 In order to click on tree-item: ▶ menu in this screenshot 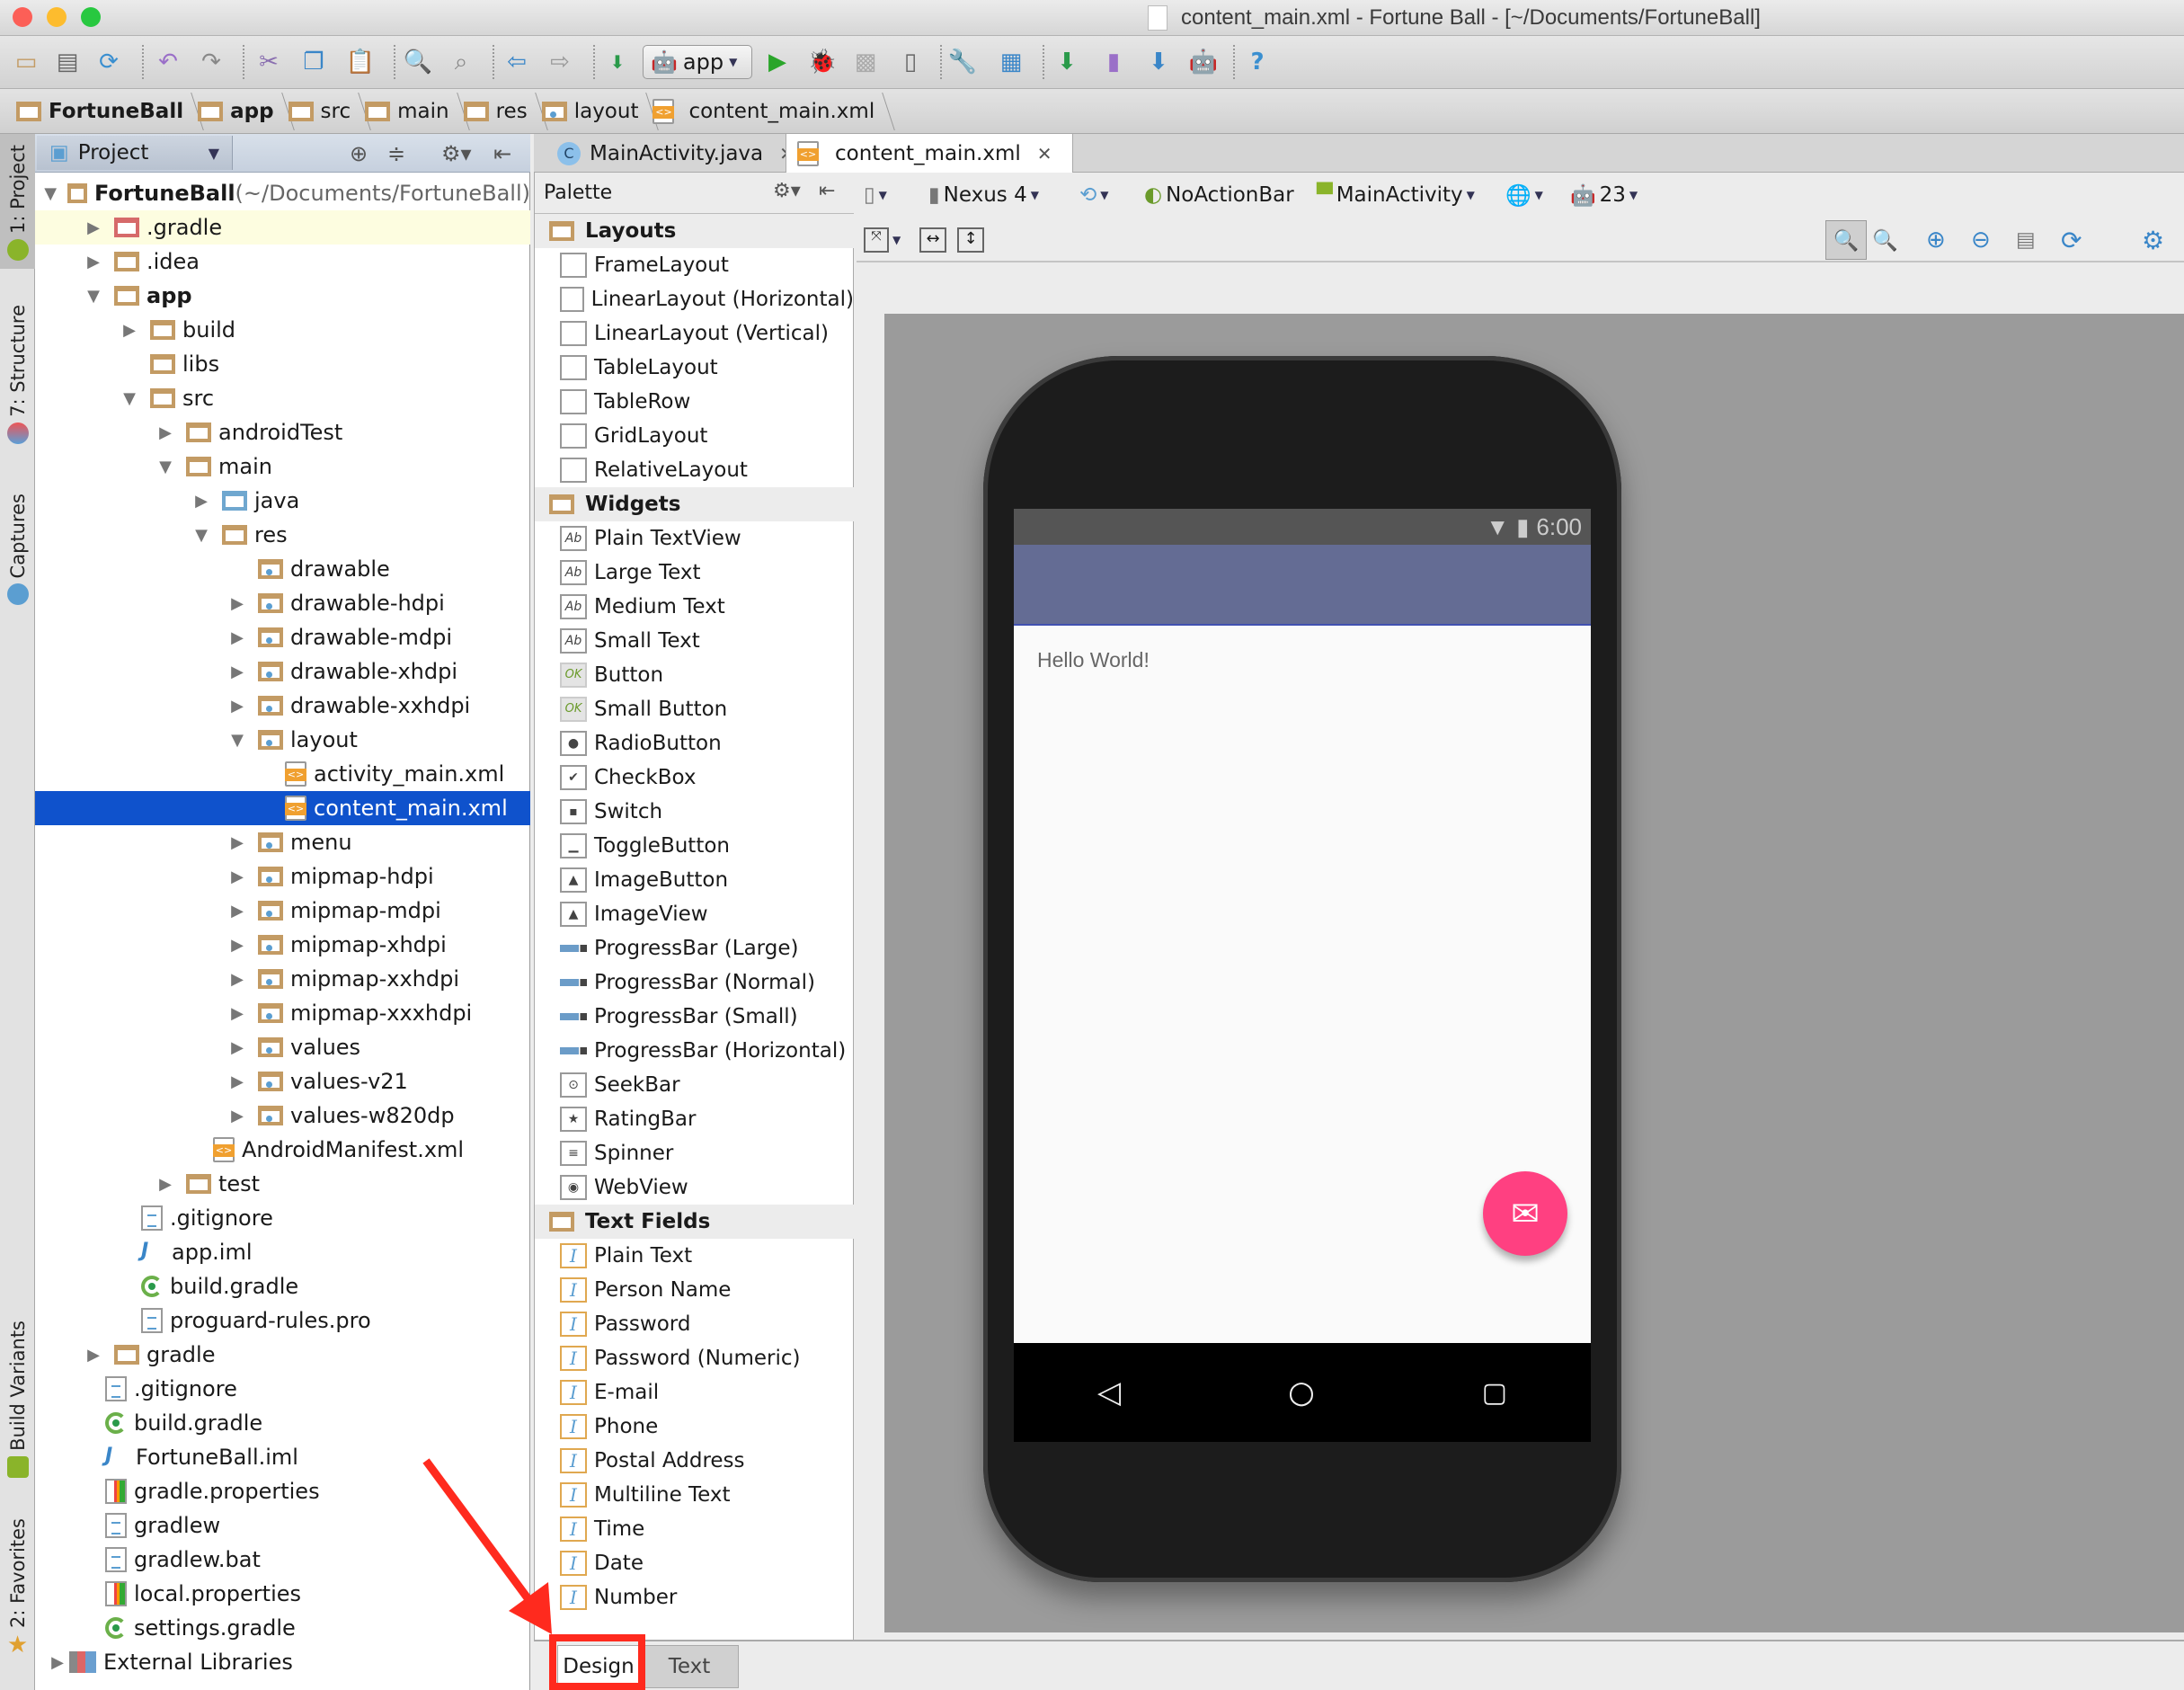, I will do `click(282, 842)`.